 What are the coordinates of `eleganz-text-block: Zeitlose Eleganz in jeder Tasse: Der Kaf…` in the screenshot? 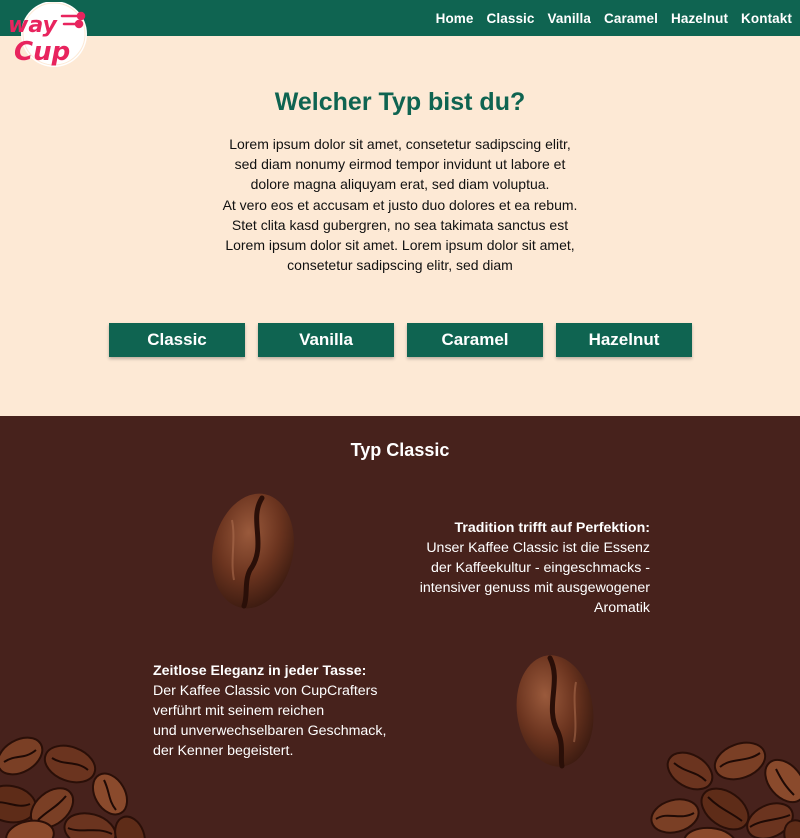 It's located at (288, 711).